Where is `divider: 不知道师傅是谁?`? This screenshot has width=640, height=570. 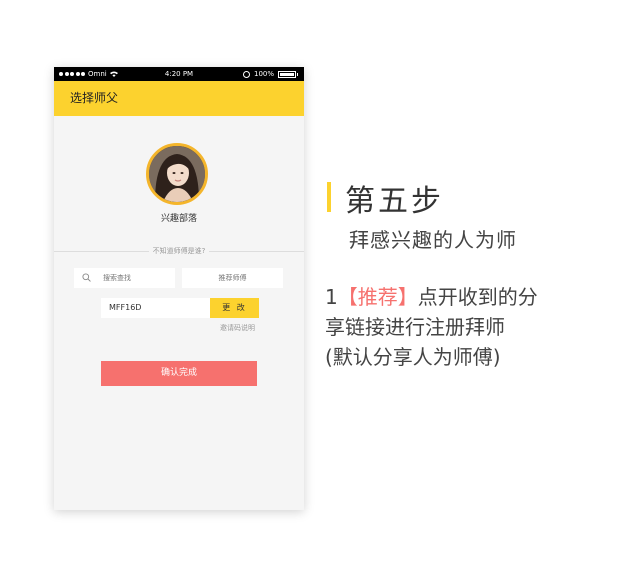 divider: 不知道师傅是谁? is located at coordinates (179, 251).